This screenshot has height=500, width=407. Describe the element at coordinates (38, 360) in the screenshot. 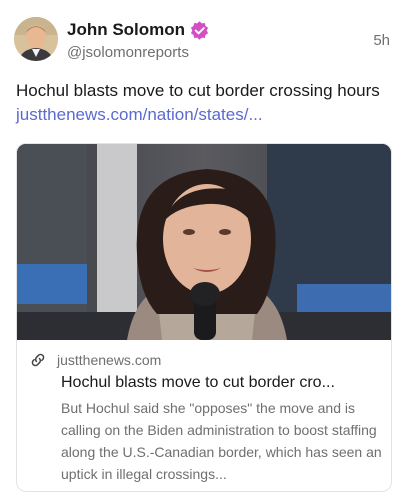

I see `link-icon` at that location.